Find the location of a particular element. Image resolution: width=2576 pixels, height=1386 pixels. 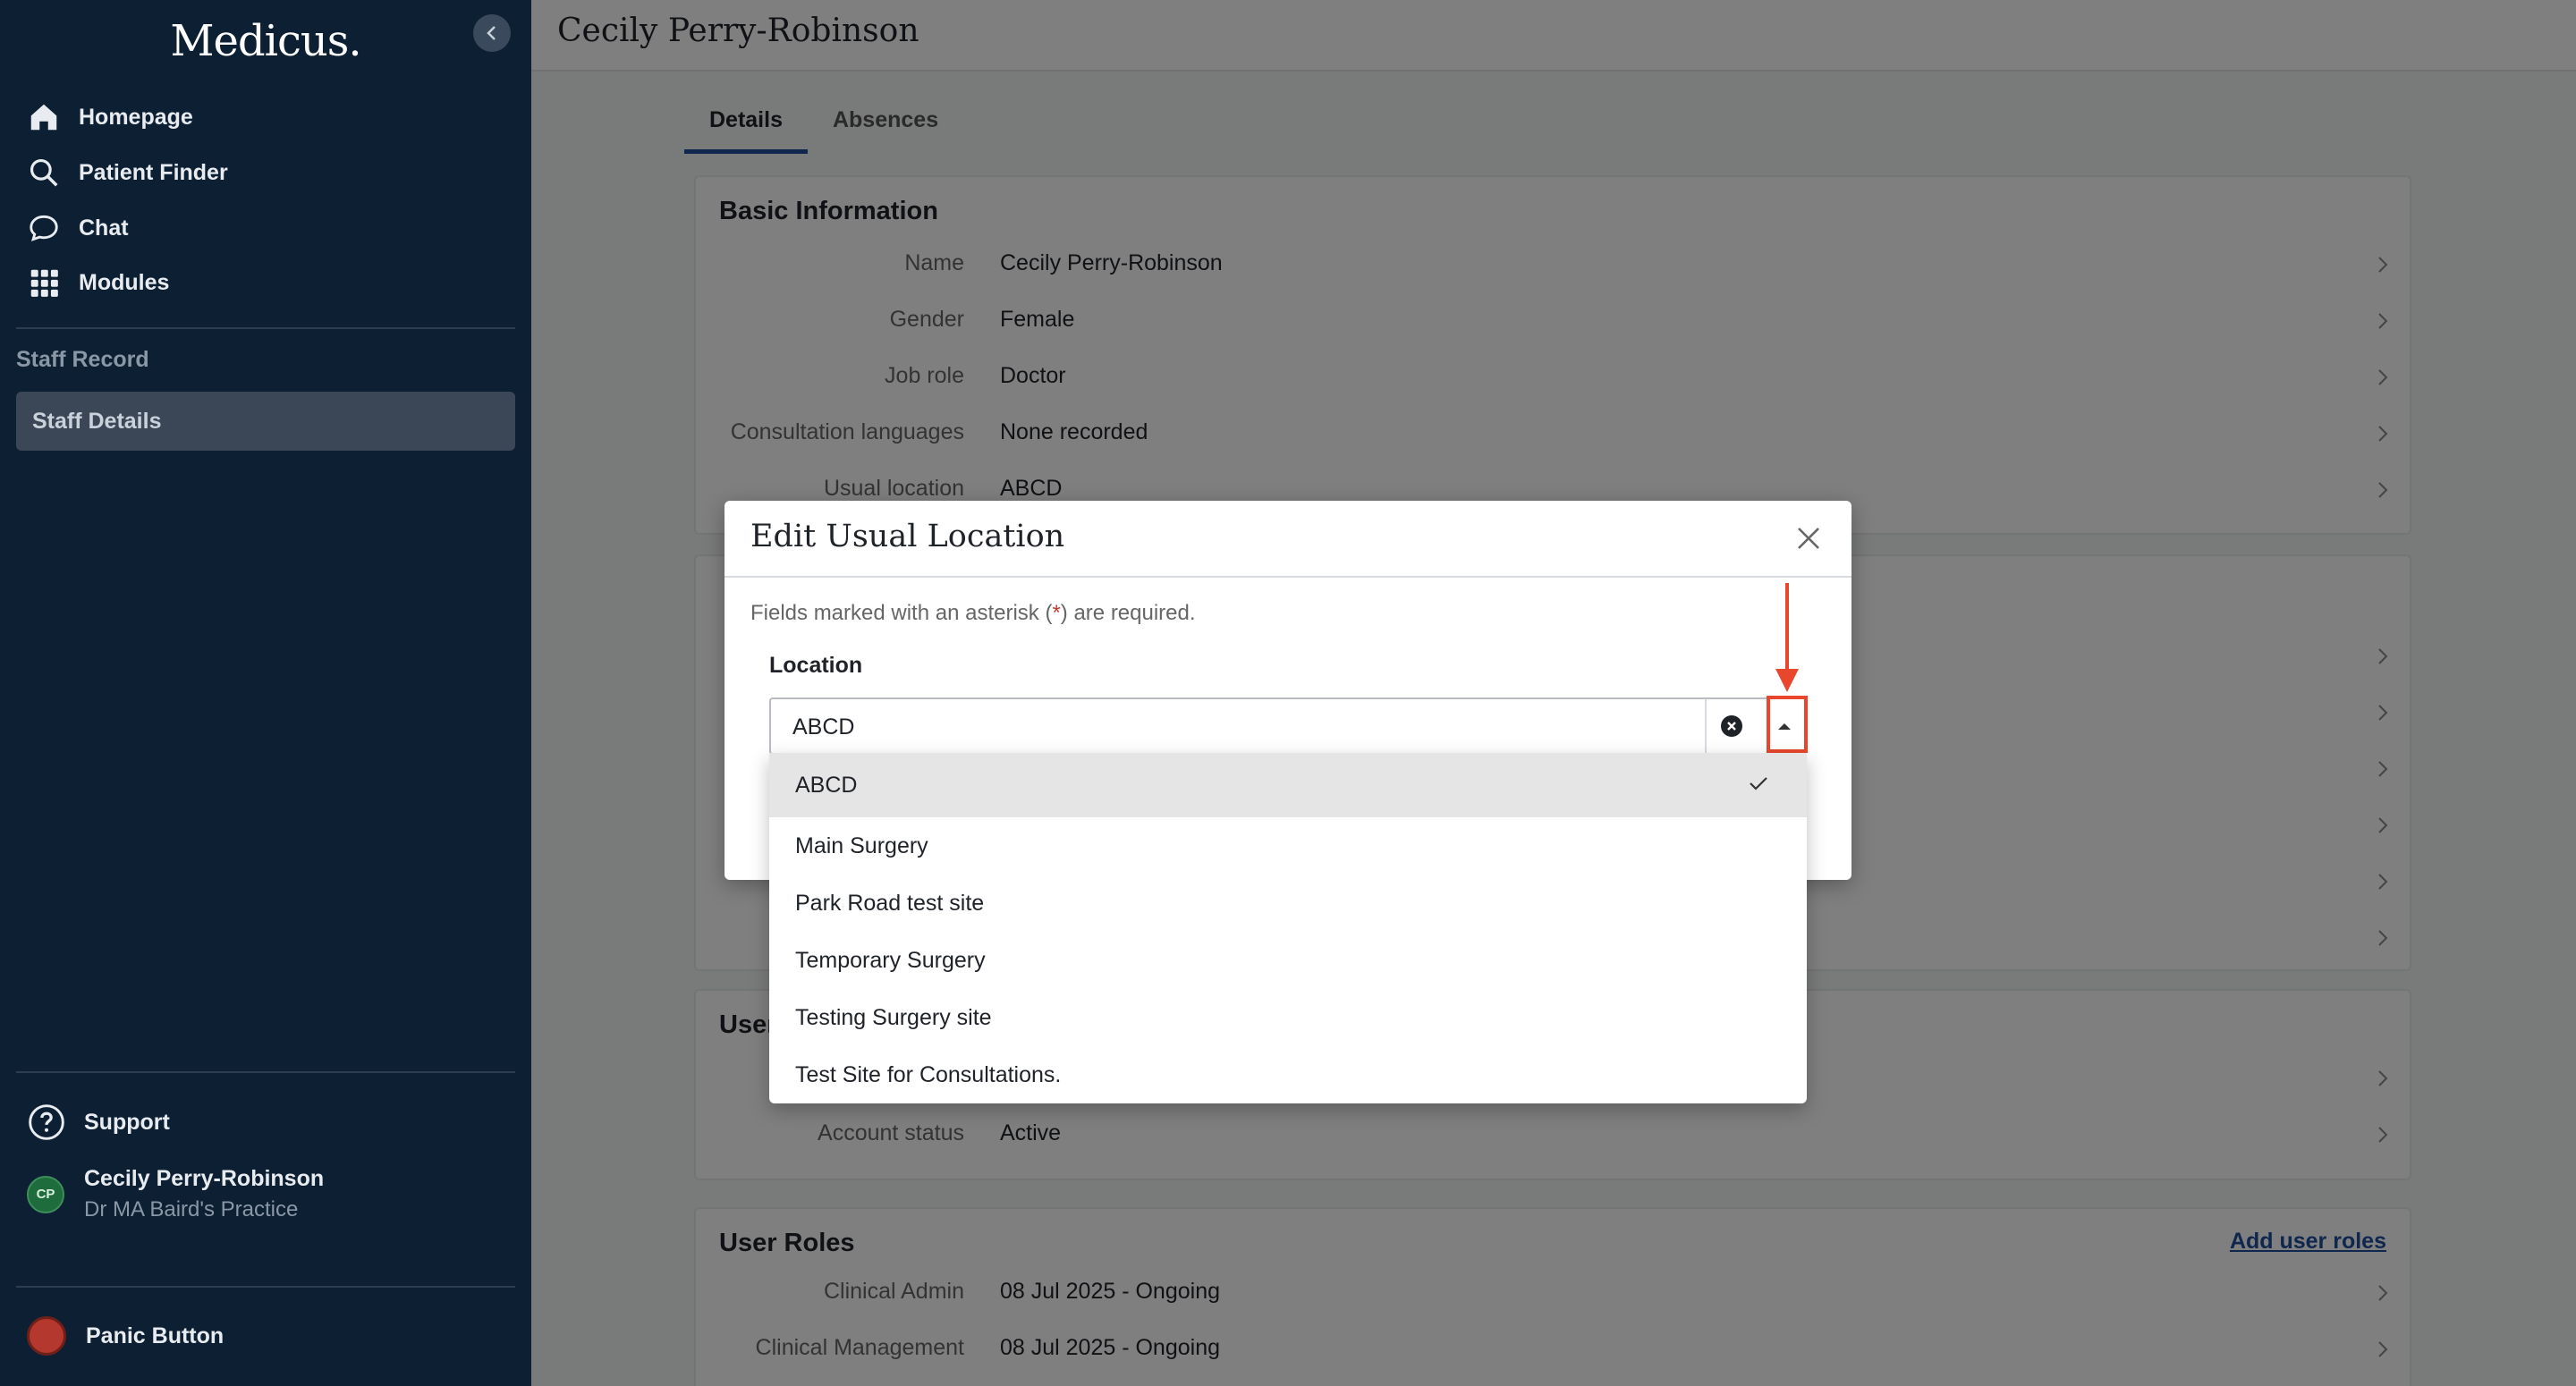

panic-label: Panic Button is located at coordinates (155, 1335).